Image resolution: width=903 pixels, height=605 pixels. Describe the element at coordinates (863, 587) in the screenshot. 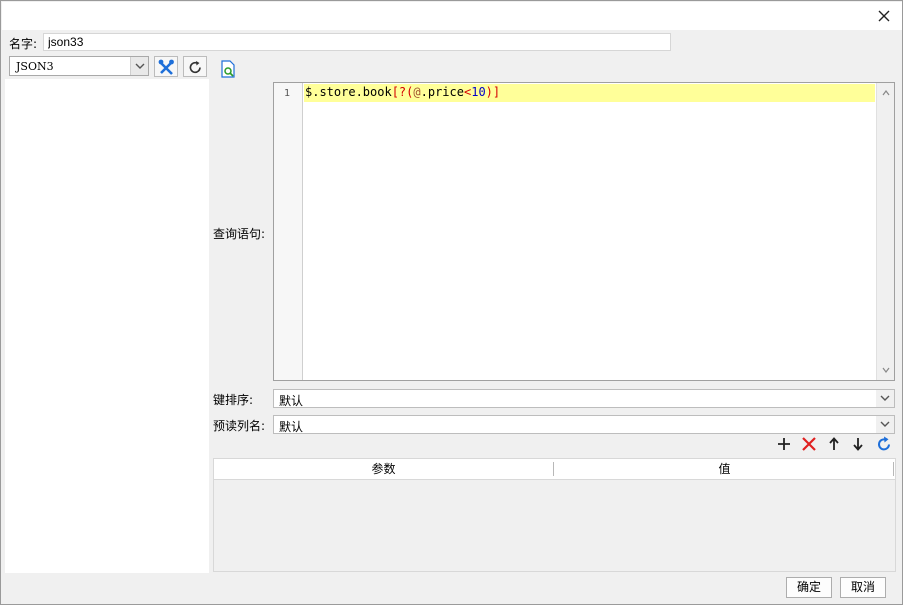

I see `cancel-button: 取消` at that location.